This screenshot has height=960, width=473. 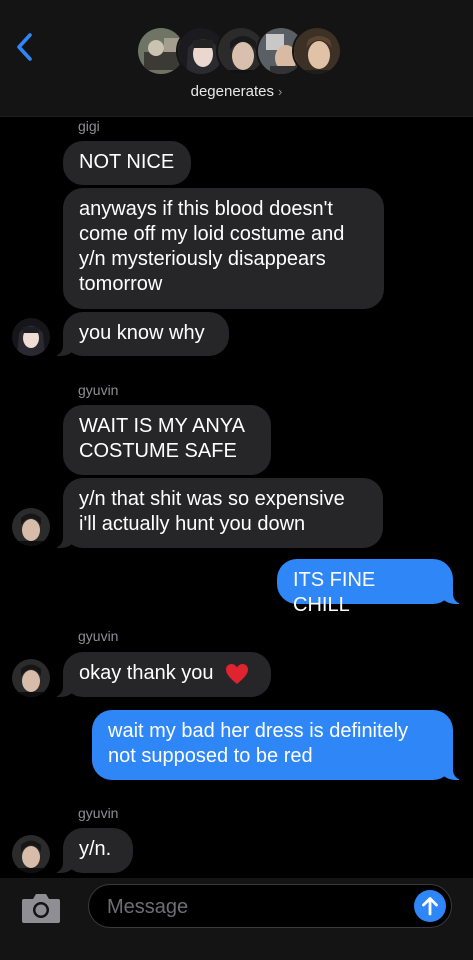 What do you see at coordinates (232, 91) in the screenshot?
I see `group-name-label: degenerates` at bounding box center [232, 91].